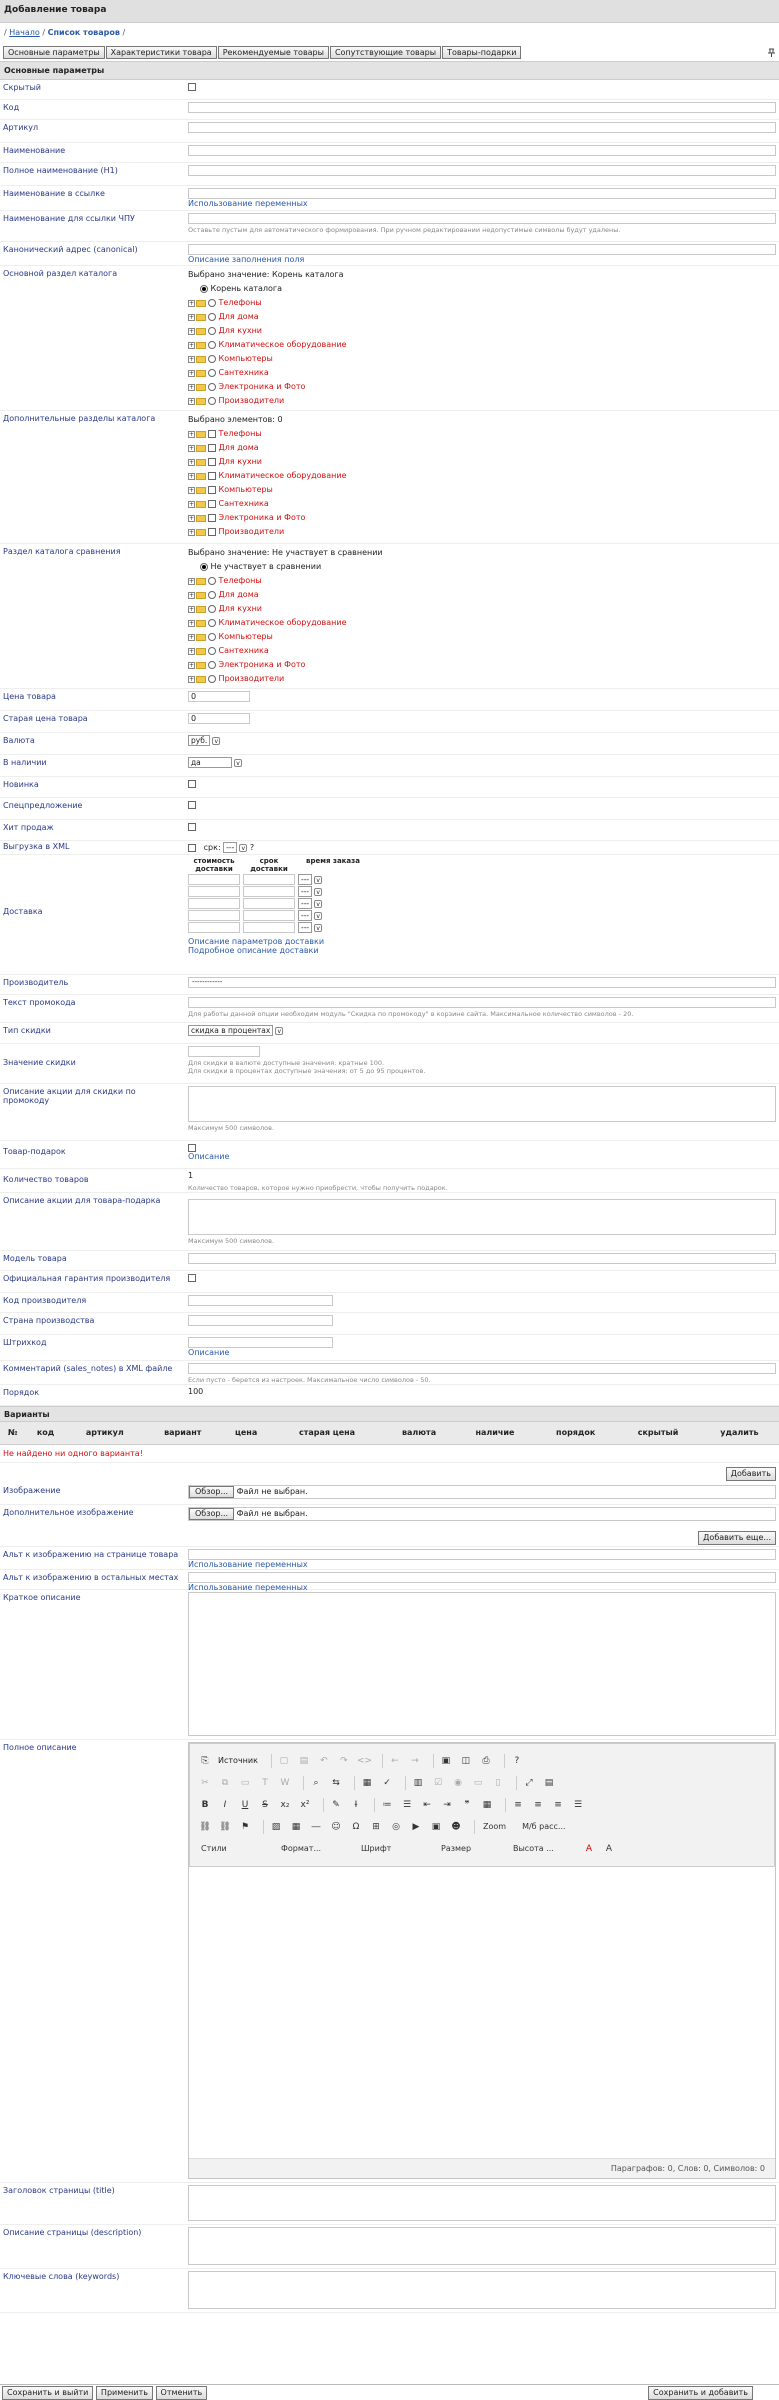 Image resolution: width=779 pixels, height=2400 pixels. Describe the element at coordinates (482, 170) in the screenshot. I see `full-name-input` at that location.